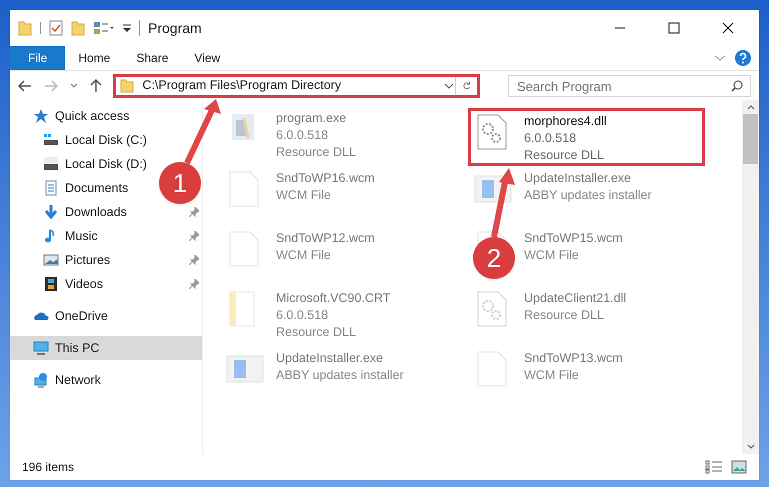 This screenshot has width=769, height=487. What do you see at coordinates (81, 316) in the screenshot?
I see `nav-item: OneDrive` at bounding box center [81, 316].